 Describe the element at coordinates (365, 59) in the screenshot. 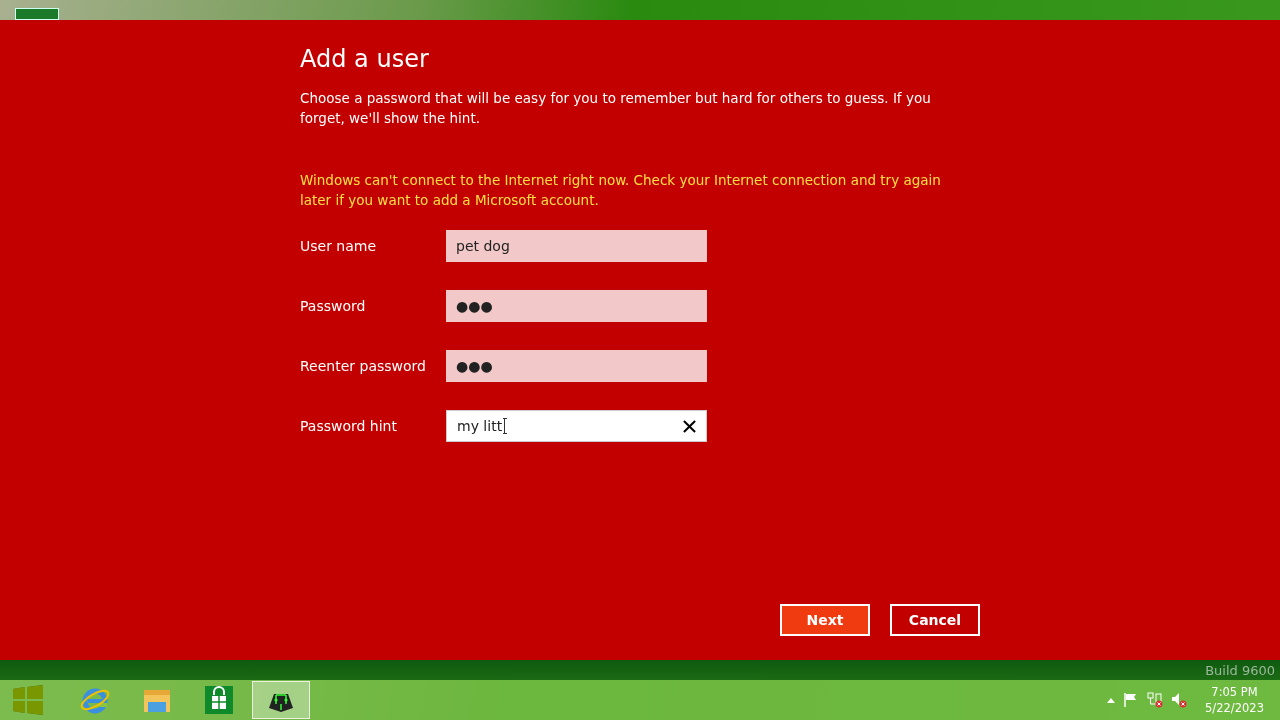

I see `dialog-title: Add a user` at that location.